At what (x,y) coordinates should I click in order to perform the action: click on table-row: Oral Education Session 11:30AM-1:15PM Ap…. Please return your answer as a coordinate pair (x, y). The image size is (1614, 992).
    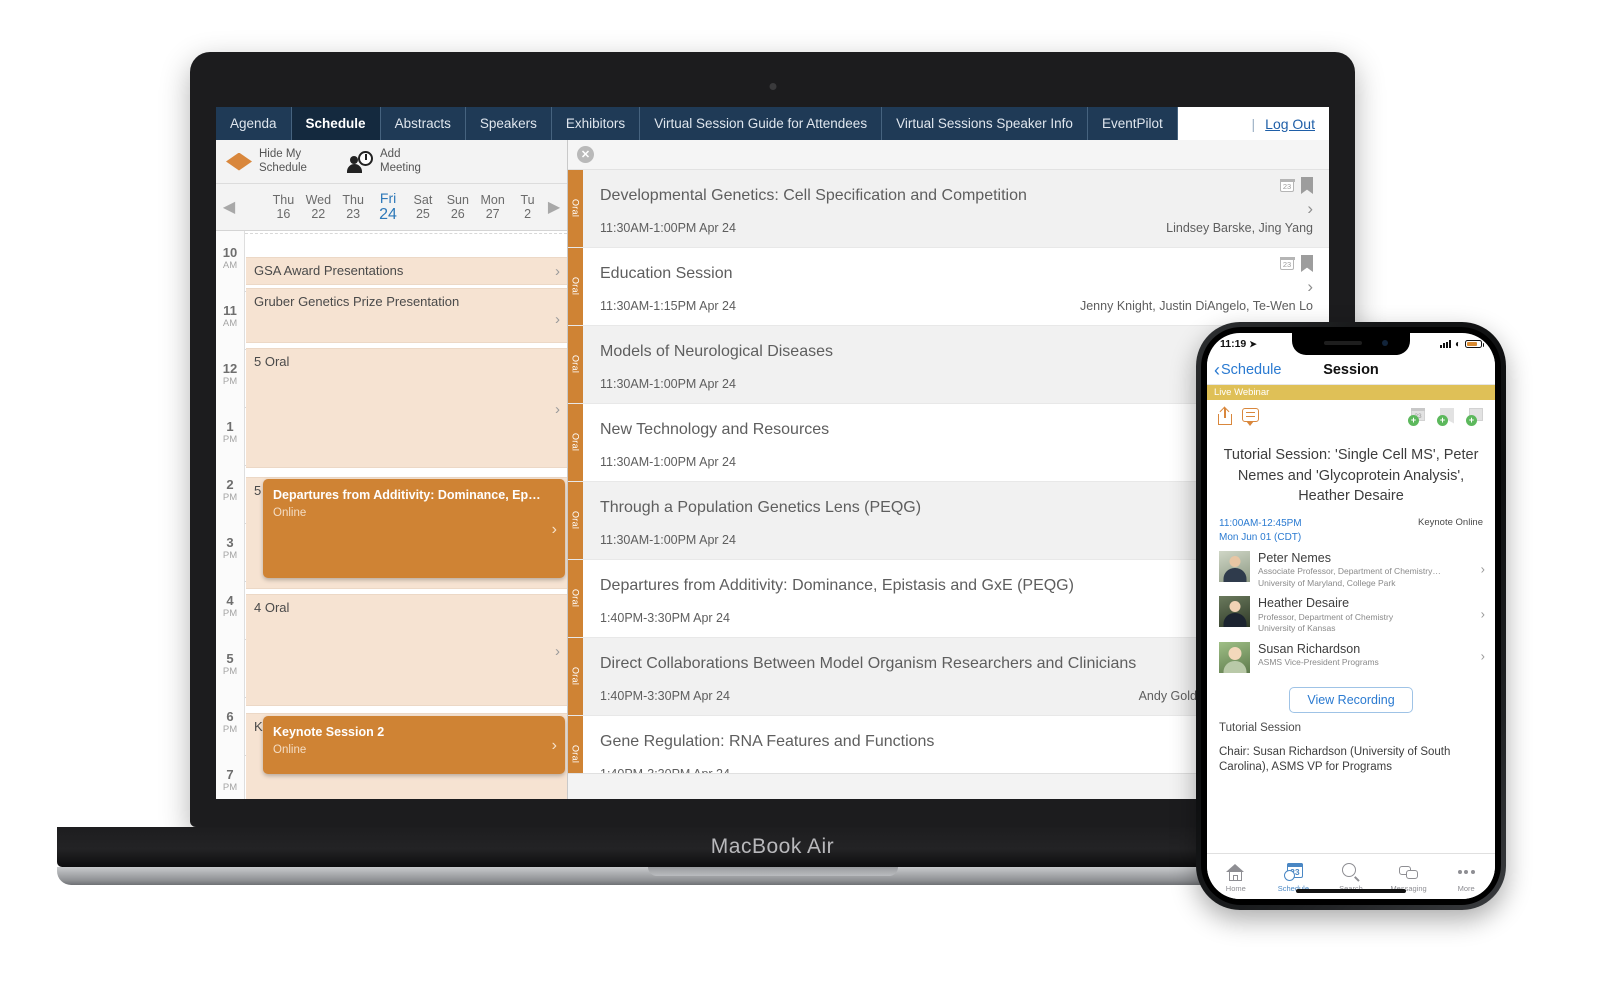
    Looking at the image, I should click on (948, 287).